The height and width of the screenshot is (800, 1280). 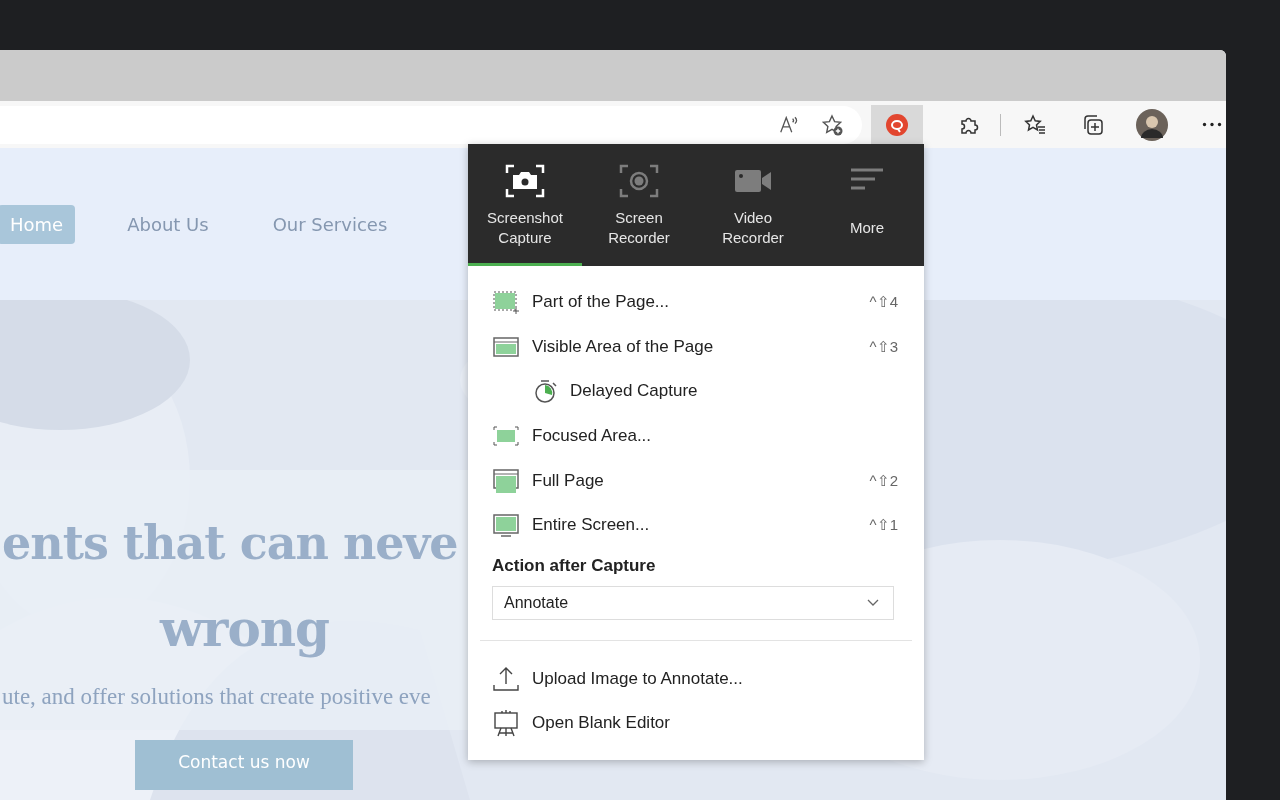 What do you see at coordinates (883, 346) in the screenshot?
I see `shortcut-label: ^⇧3` at bounding box center [883, 346].